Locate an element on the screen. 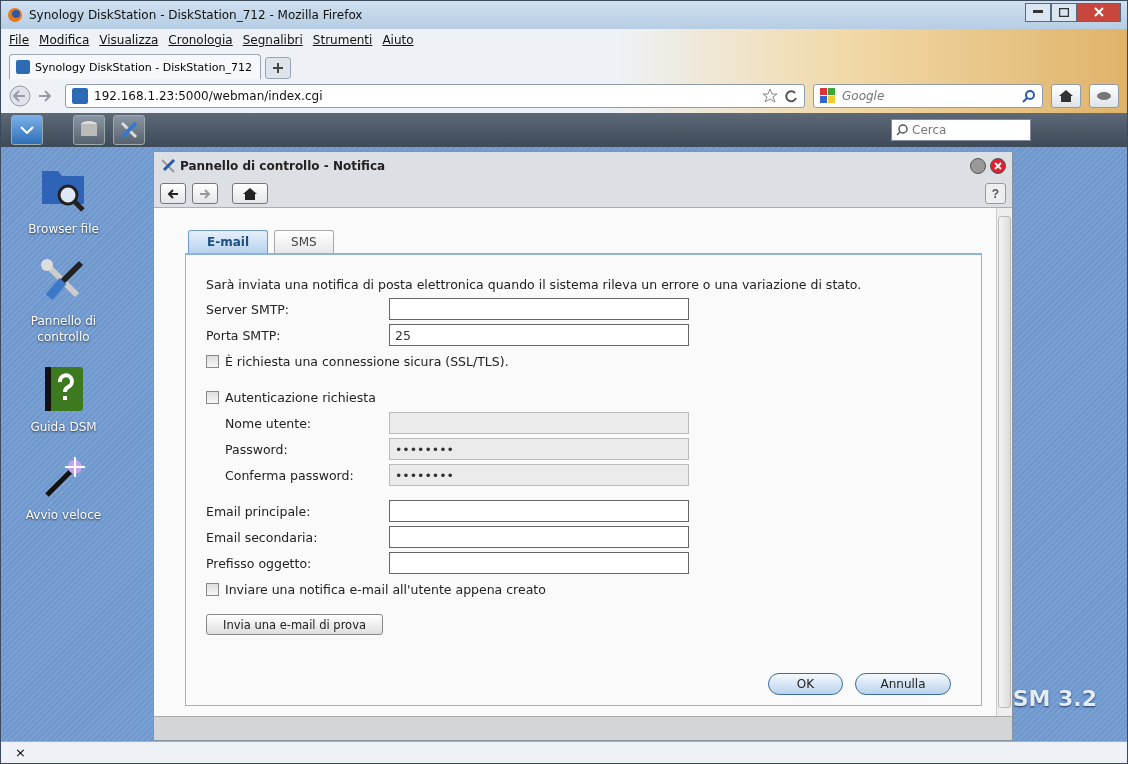  control-panel-button is located at coordinates (129, 130).